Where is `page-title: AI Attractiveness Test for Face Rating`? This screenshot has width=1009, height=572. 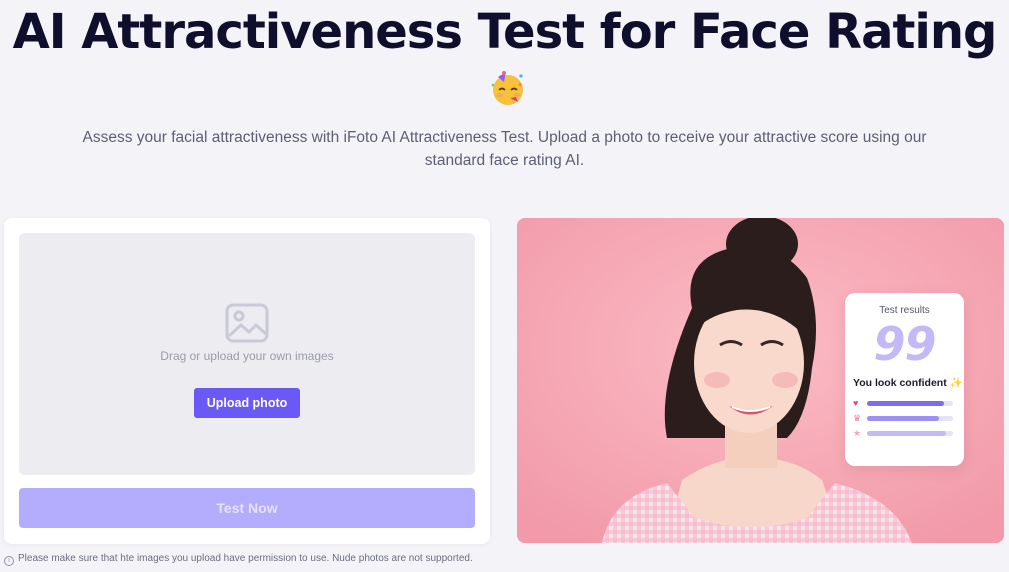 page-title: AI Attractiveness Test for Face Rating is located at coordinates (505, 32).